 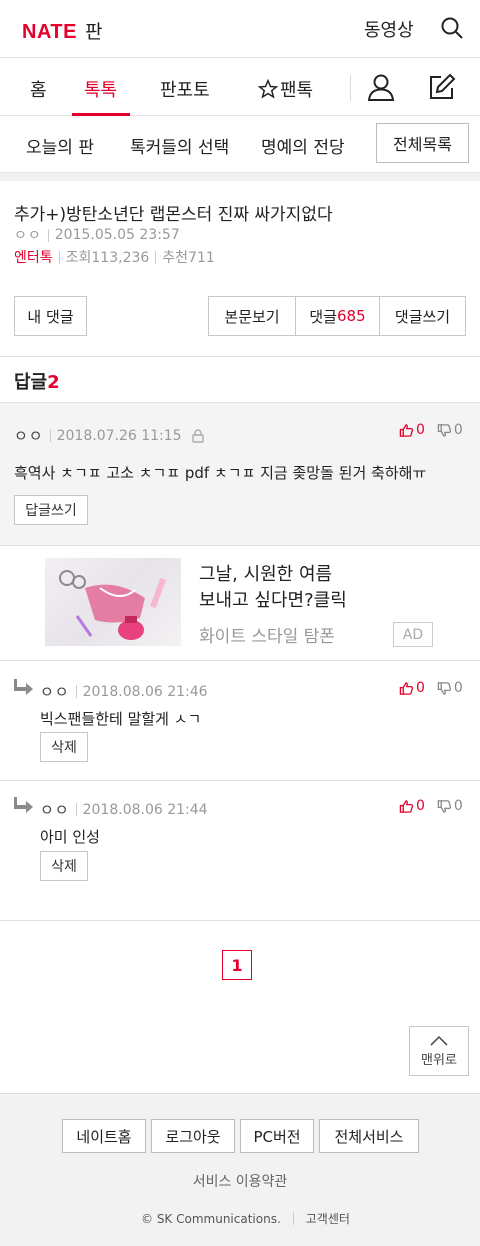 What do you see at coordinates (29, 436) in the screenshot?
I see `comment-author: ㅇㅇ` at bounding box center [29, 436].